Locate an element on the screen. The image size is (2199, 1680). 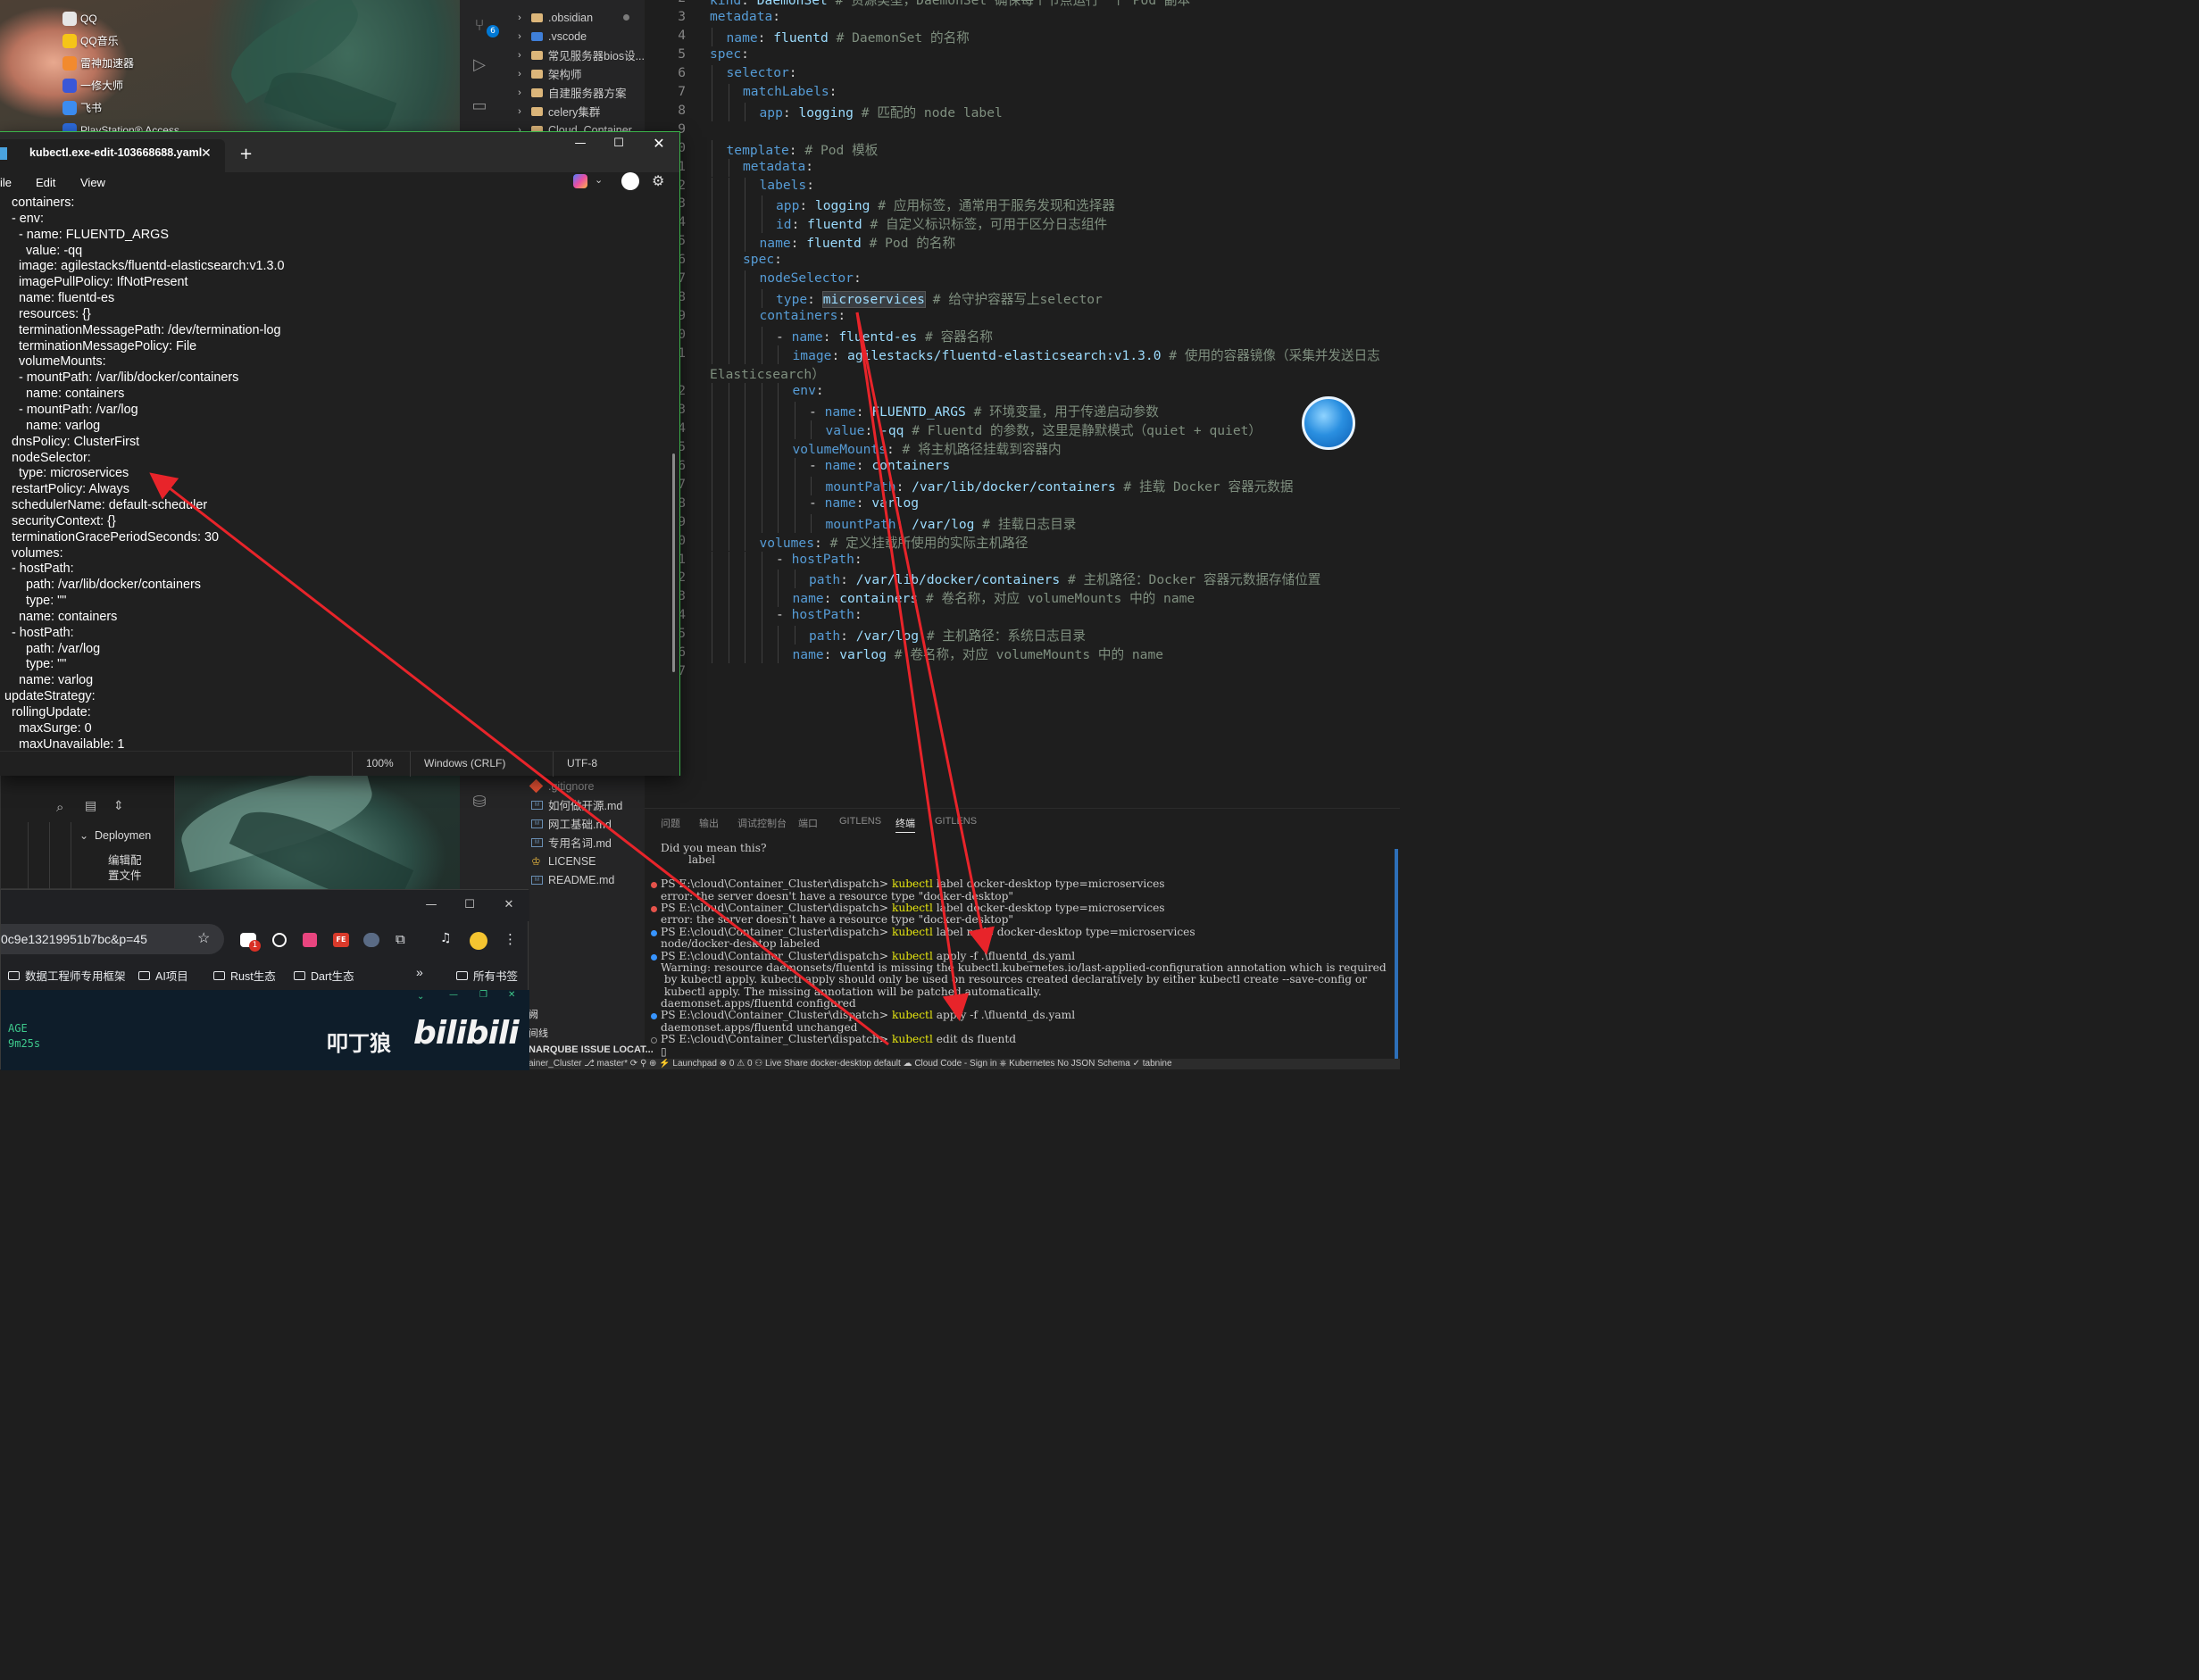
arrow-to-notepad-nodeselector is located at coordinates (519, 759).